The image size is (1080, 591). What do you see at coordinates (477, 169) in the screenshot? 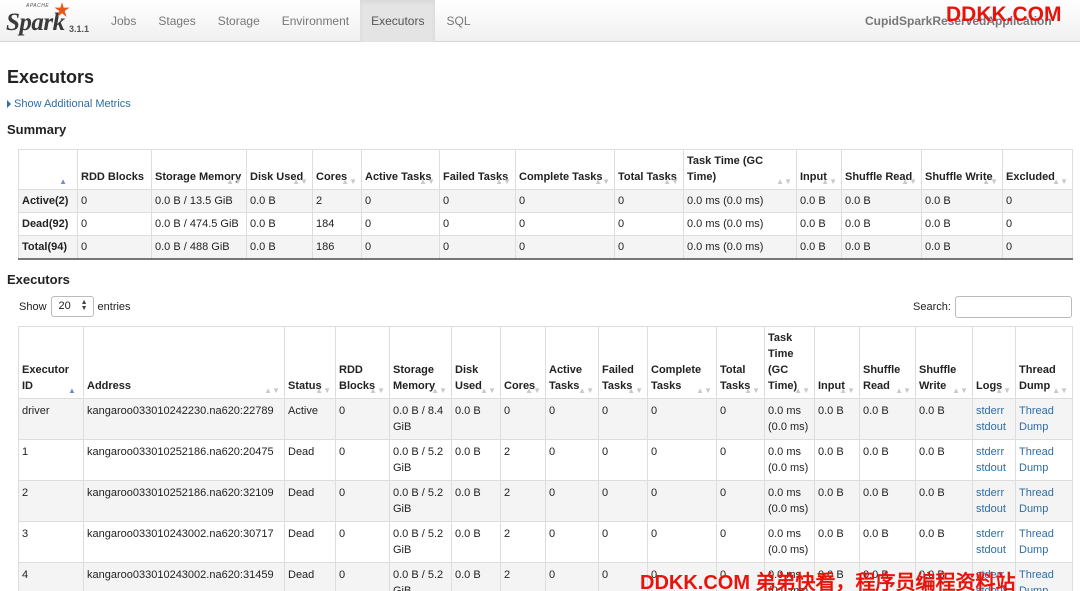
I see `summary-header: Failed Tasks ▲▼` at bounding box center [477, 169].